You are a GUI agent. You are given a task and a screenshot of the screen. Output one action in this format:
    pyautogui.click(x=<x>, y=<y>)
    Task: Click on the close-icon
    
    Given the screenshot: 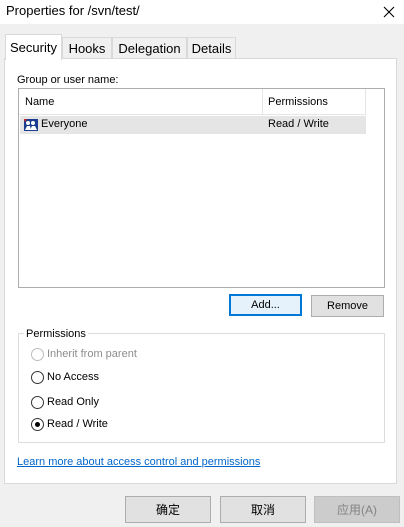 What is the action you would take?
    pyautogui.click(x=389, y=12)
    